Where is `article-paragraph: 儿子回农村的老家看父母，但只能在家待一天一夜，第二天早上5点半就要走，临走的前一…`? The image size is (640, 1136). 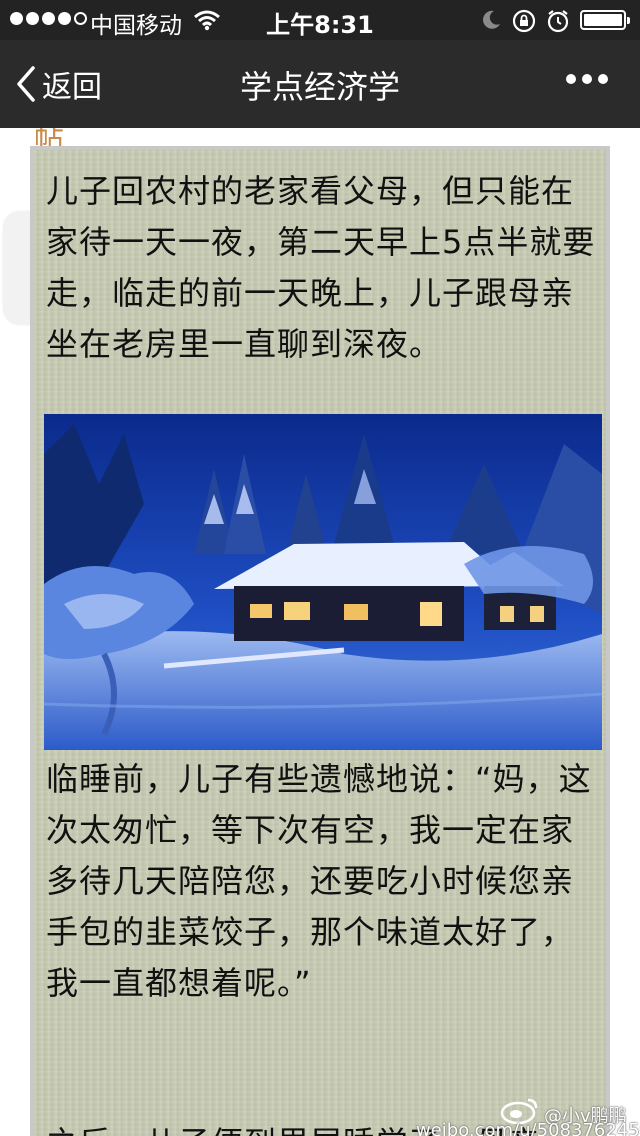 article-paragraph: 儿子回农村的老家看父母，但只能在家待一天一夜，第二天早上5点半就要走，临走的前一… is located at coordinates (321, 267).